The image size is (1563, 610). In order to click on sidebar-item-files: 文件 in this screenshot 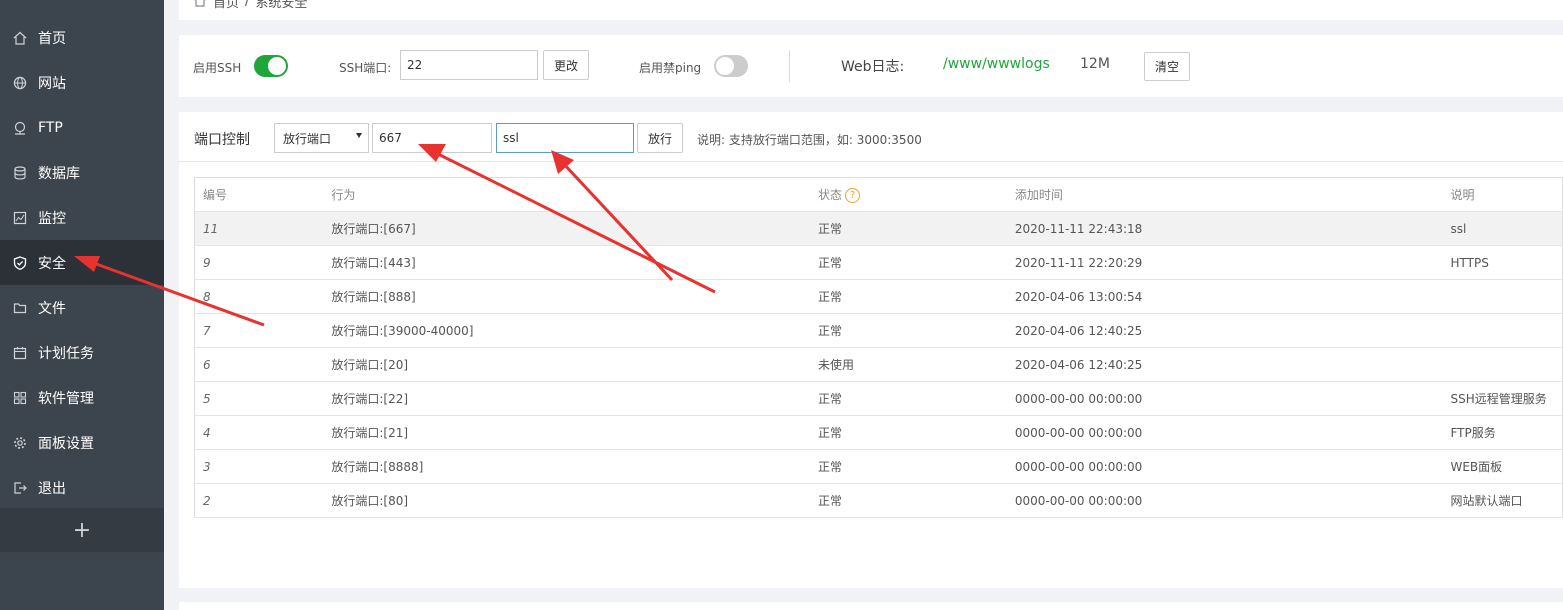, I will do `click(82, 307)`.